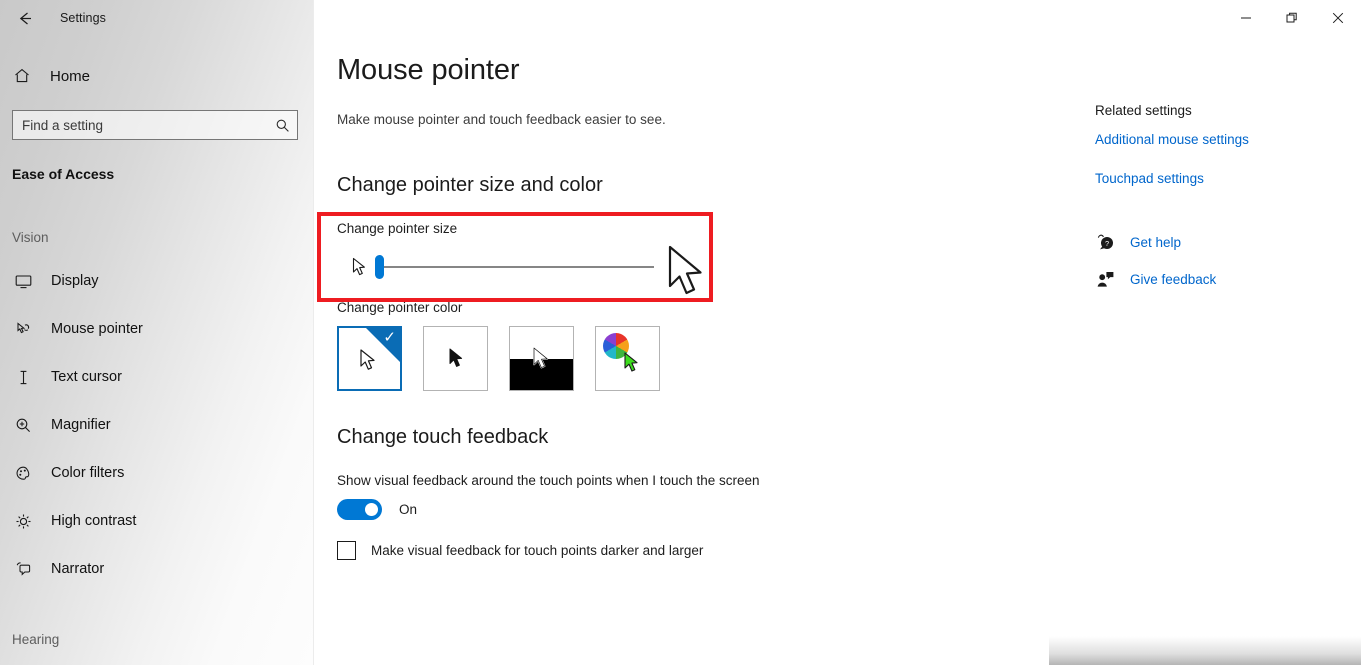  I want to click on window-controls, so click(1292, 18).